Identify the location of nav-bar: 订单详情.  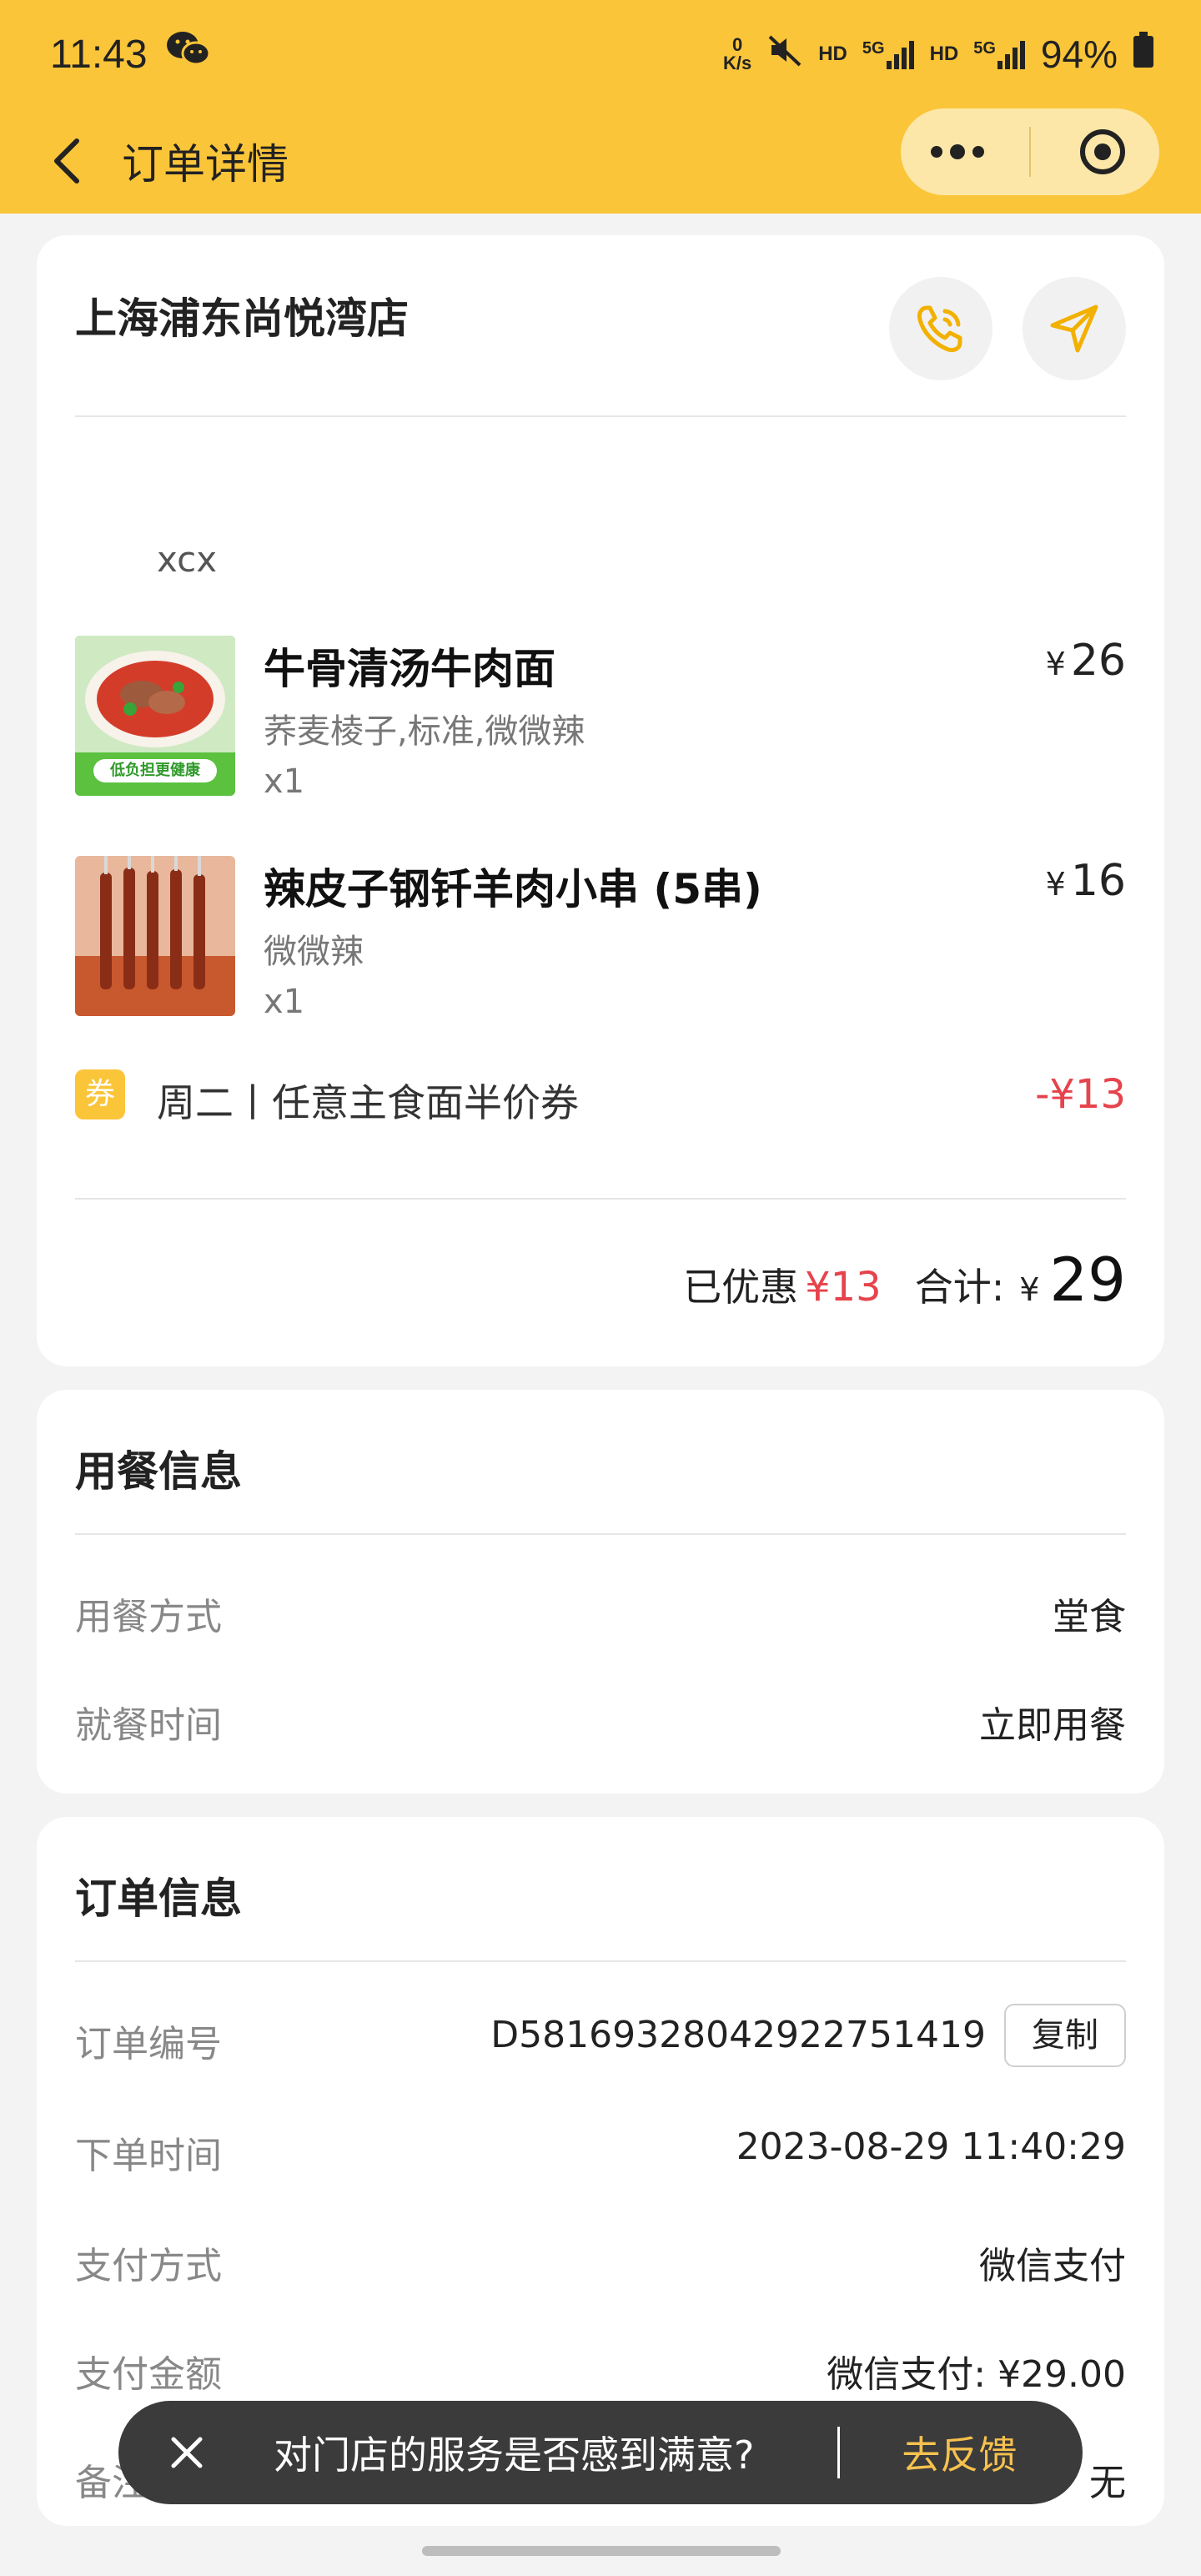
(601, 161).